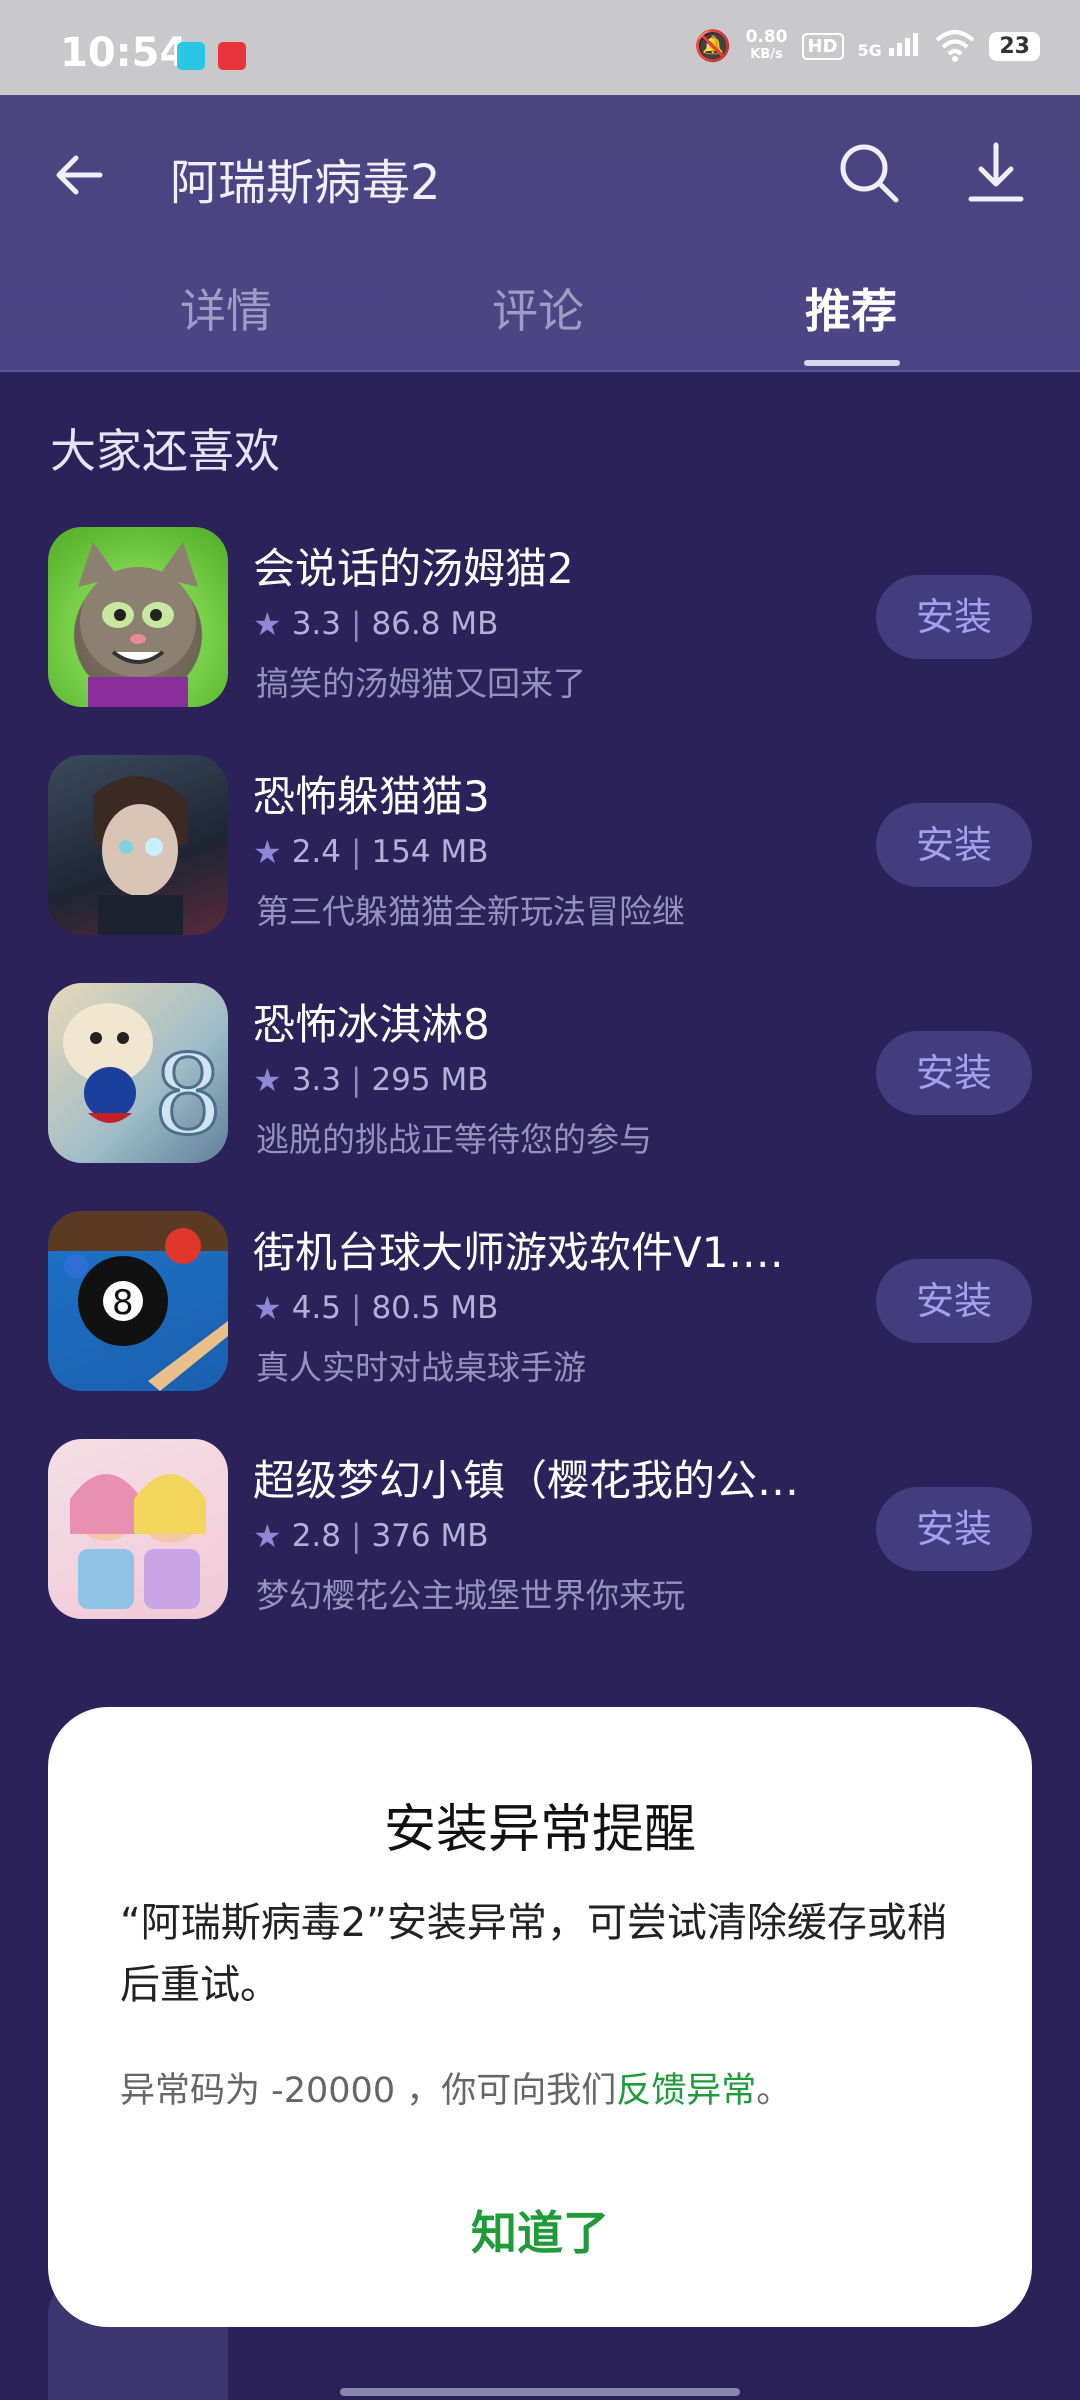 This screenshot has width=1080, height=2400. I want to click on tab-active-indicator, so click(852, 363).